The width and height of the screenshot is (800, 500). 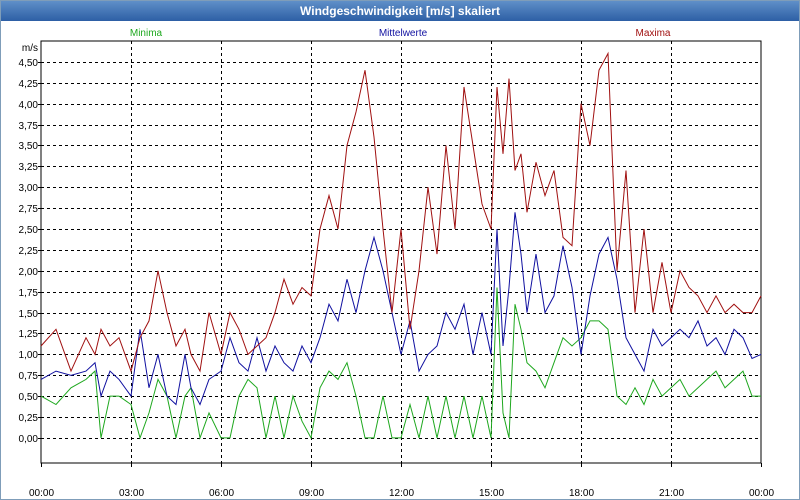 What do you see at coordinates (29, 126) in the screenshot?
I see `y-tick-label: 3,75` at bounding box center [29, 126].